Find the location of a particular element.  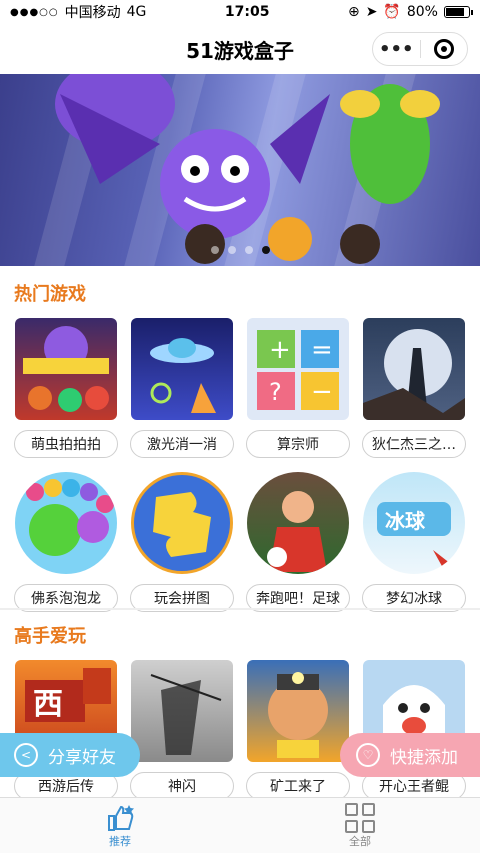

nav-bar: 51游戏盒子 ••• is located at coordinates (240, 49).